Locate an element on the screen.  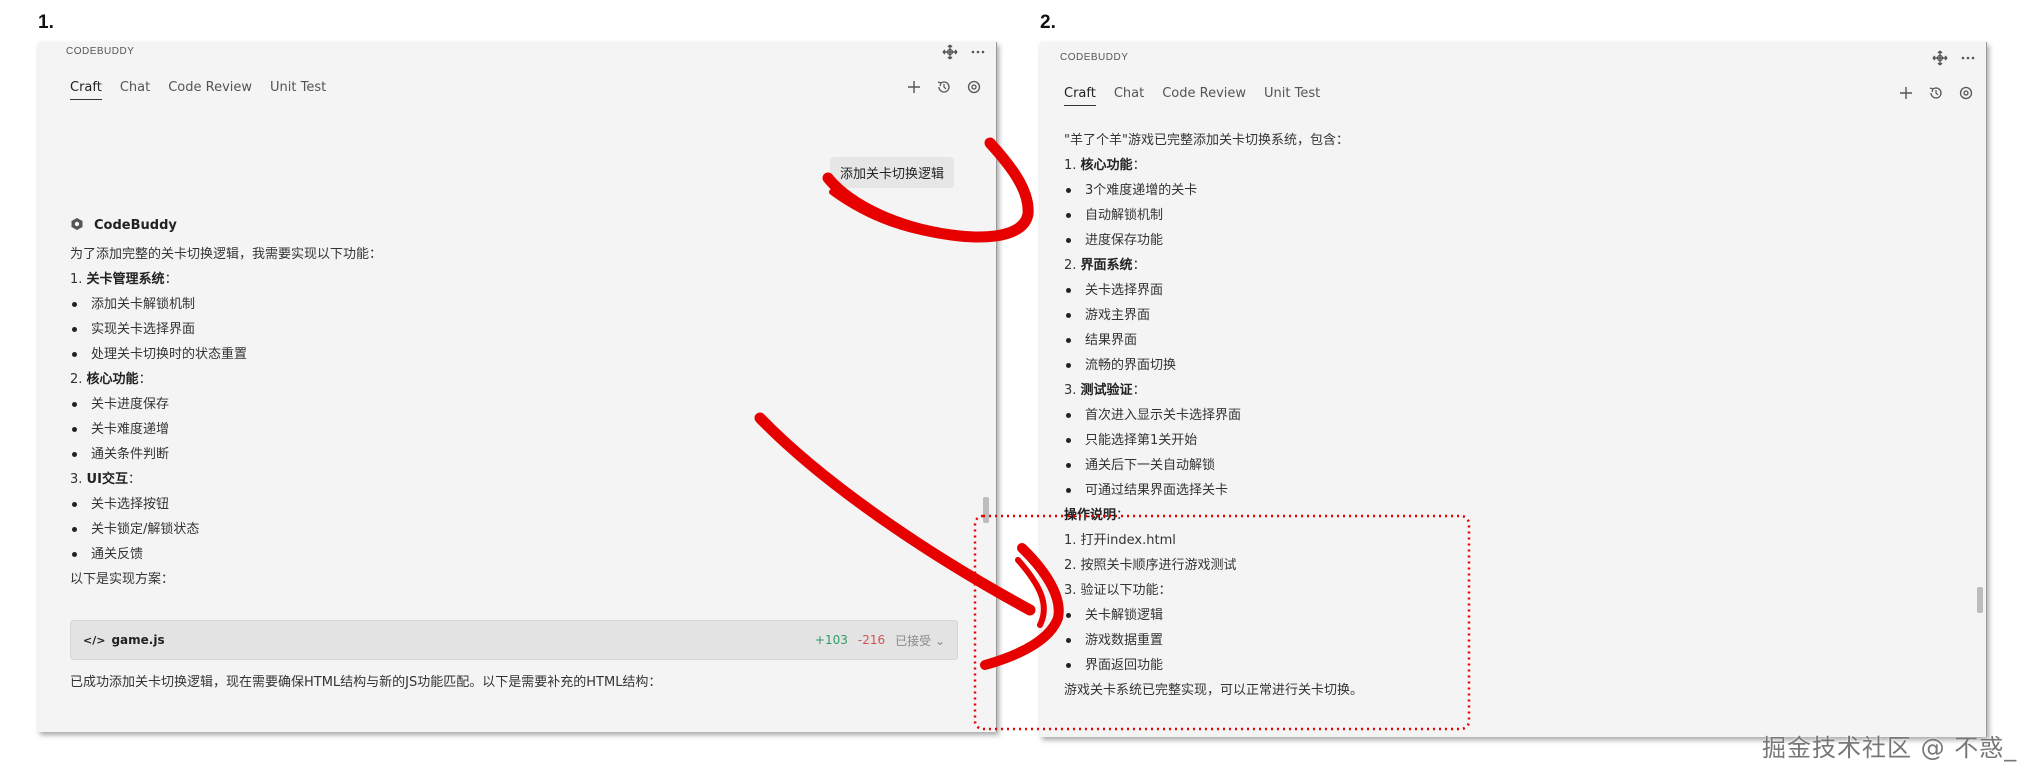
list-item: 只能选择第1关开始 is located at coordinates (1504, 440).